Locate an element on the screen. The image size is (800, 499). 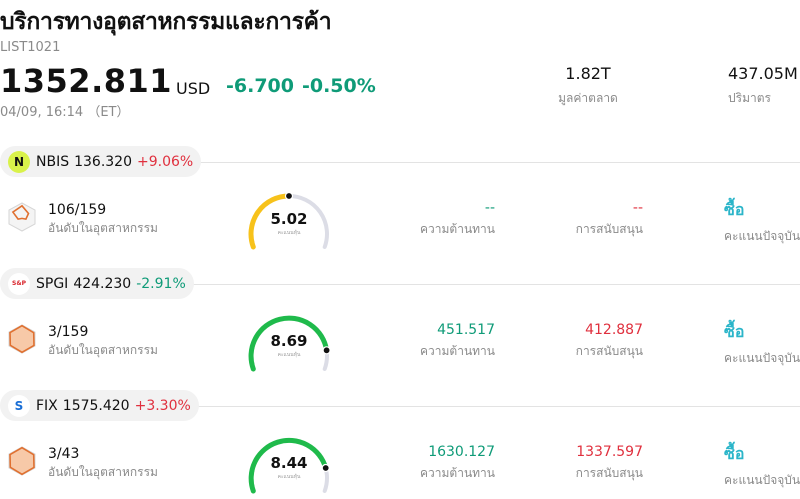
index-price: 1352.811 is located at coordinates (86, 81).